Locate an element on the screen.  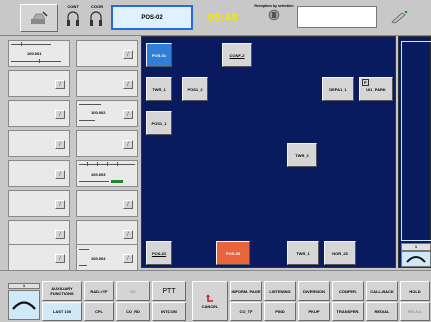
position-tile: POS-03 is located at coordinates (233, 253).